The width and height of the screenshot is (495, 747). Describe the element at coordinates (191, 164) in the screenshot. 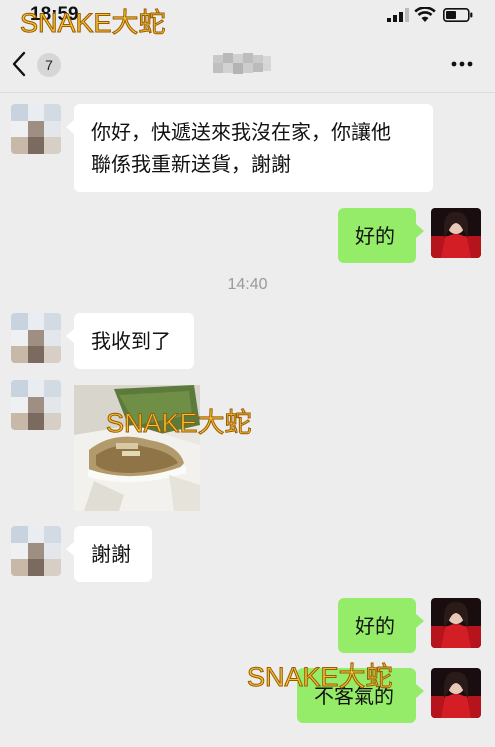

I see `message-text-line: 聯係我重新送貨，謝謝` at that location.